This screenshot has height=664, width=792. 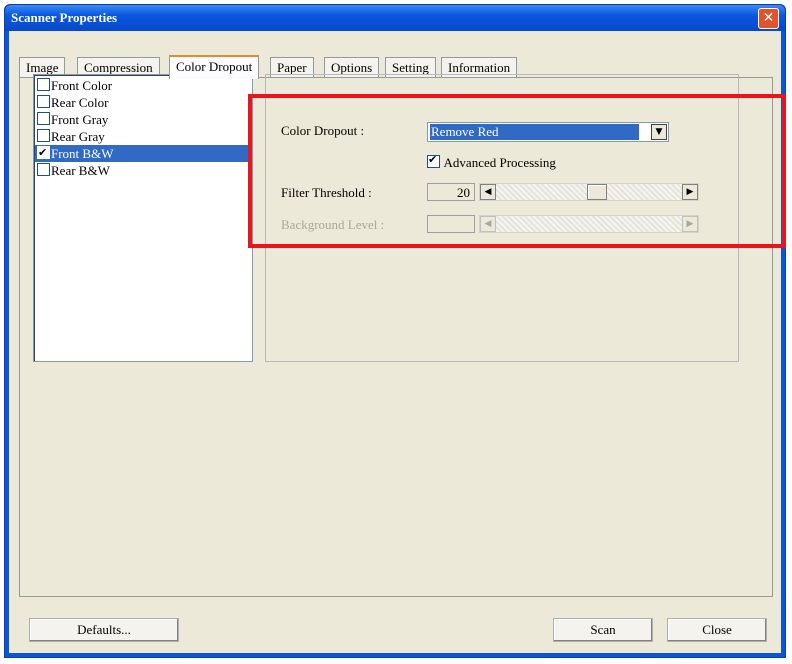 What do you see at coordinates (80, 170) in the screenshot?
I see `list-item-label: Rear B&W` at bounding box center [80, 170].